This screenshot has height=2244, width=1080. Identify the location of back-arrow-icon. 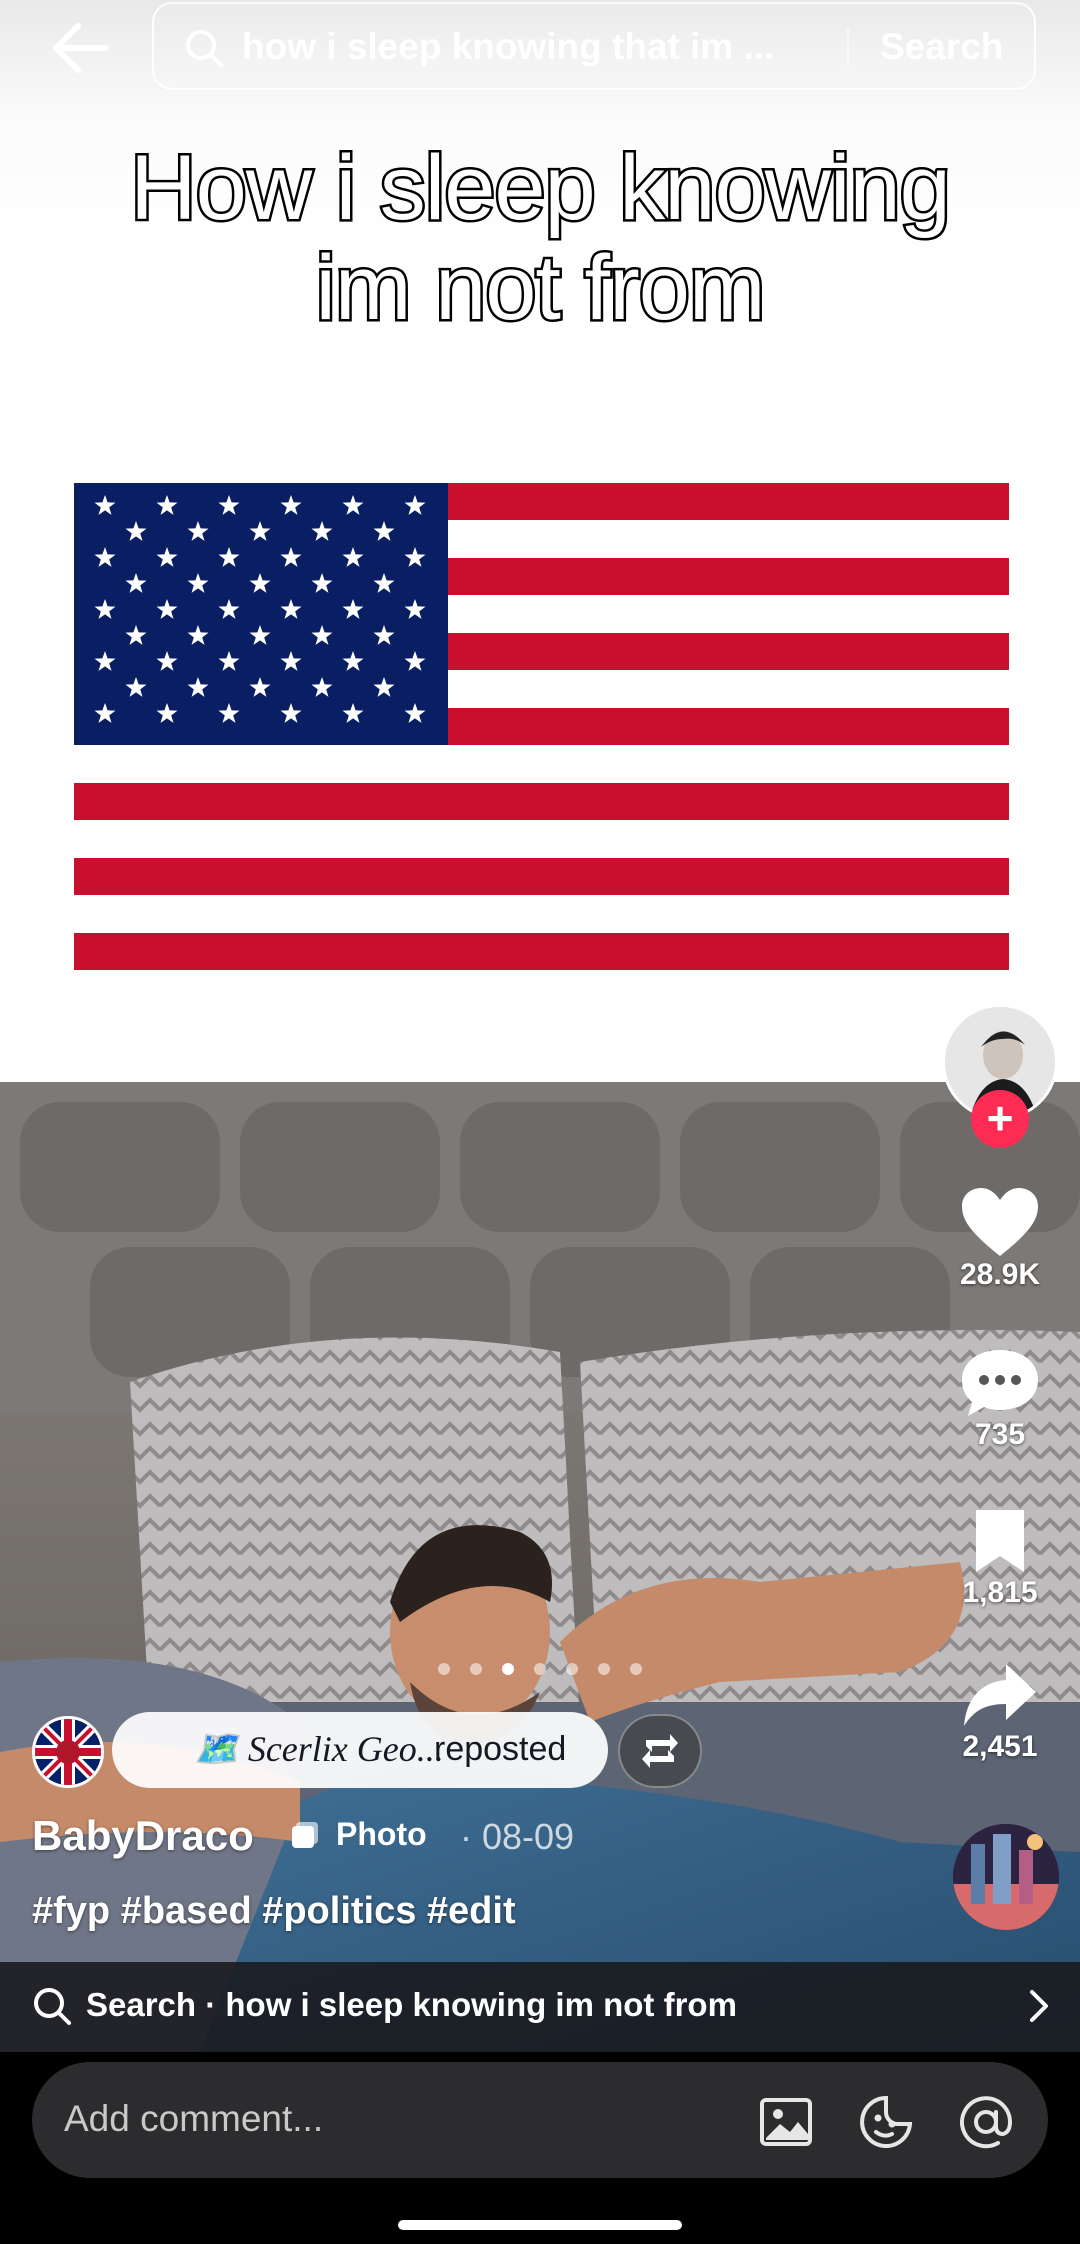
(80, 48).